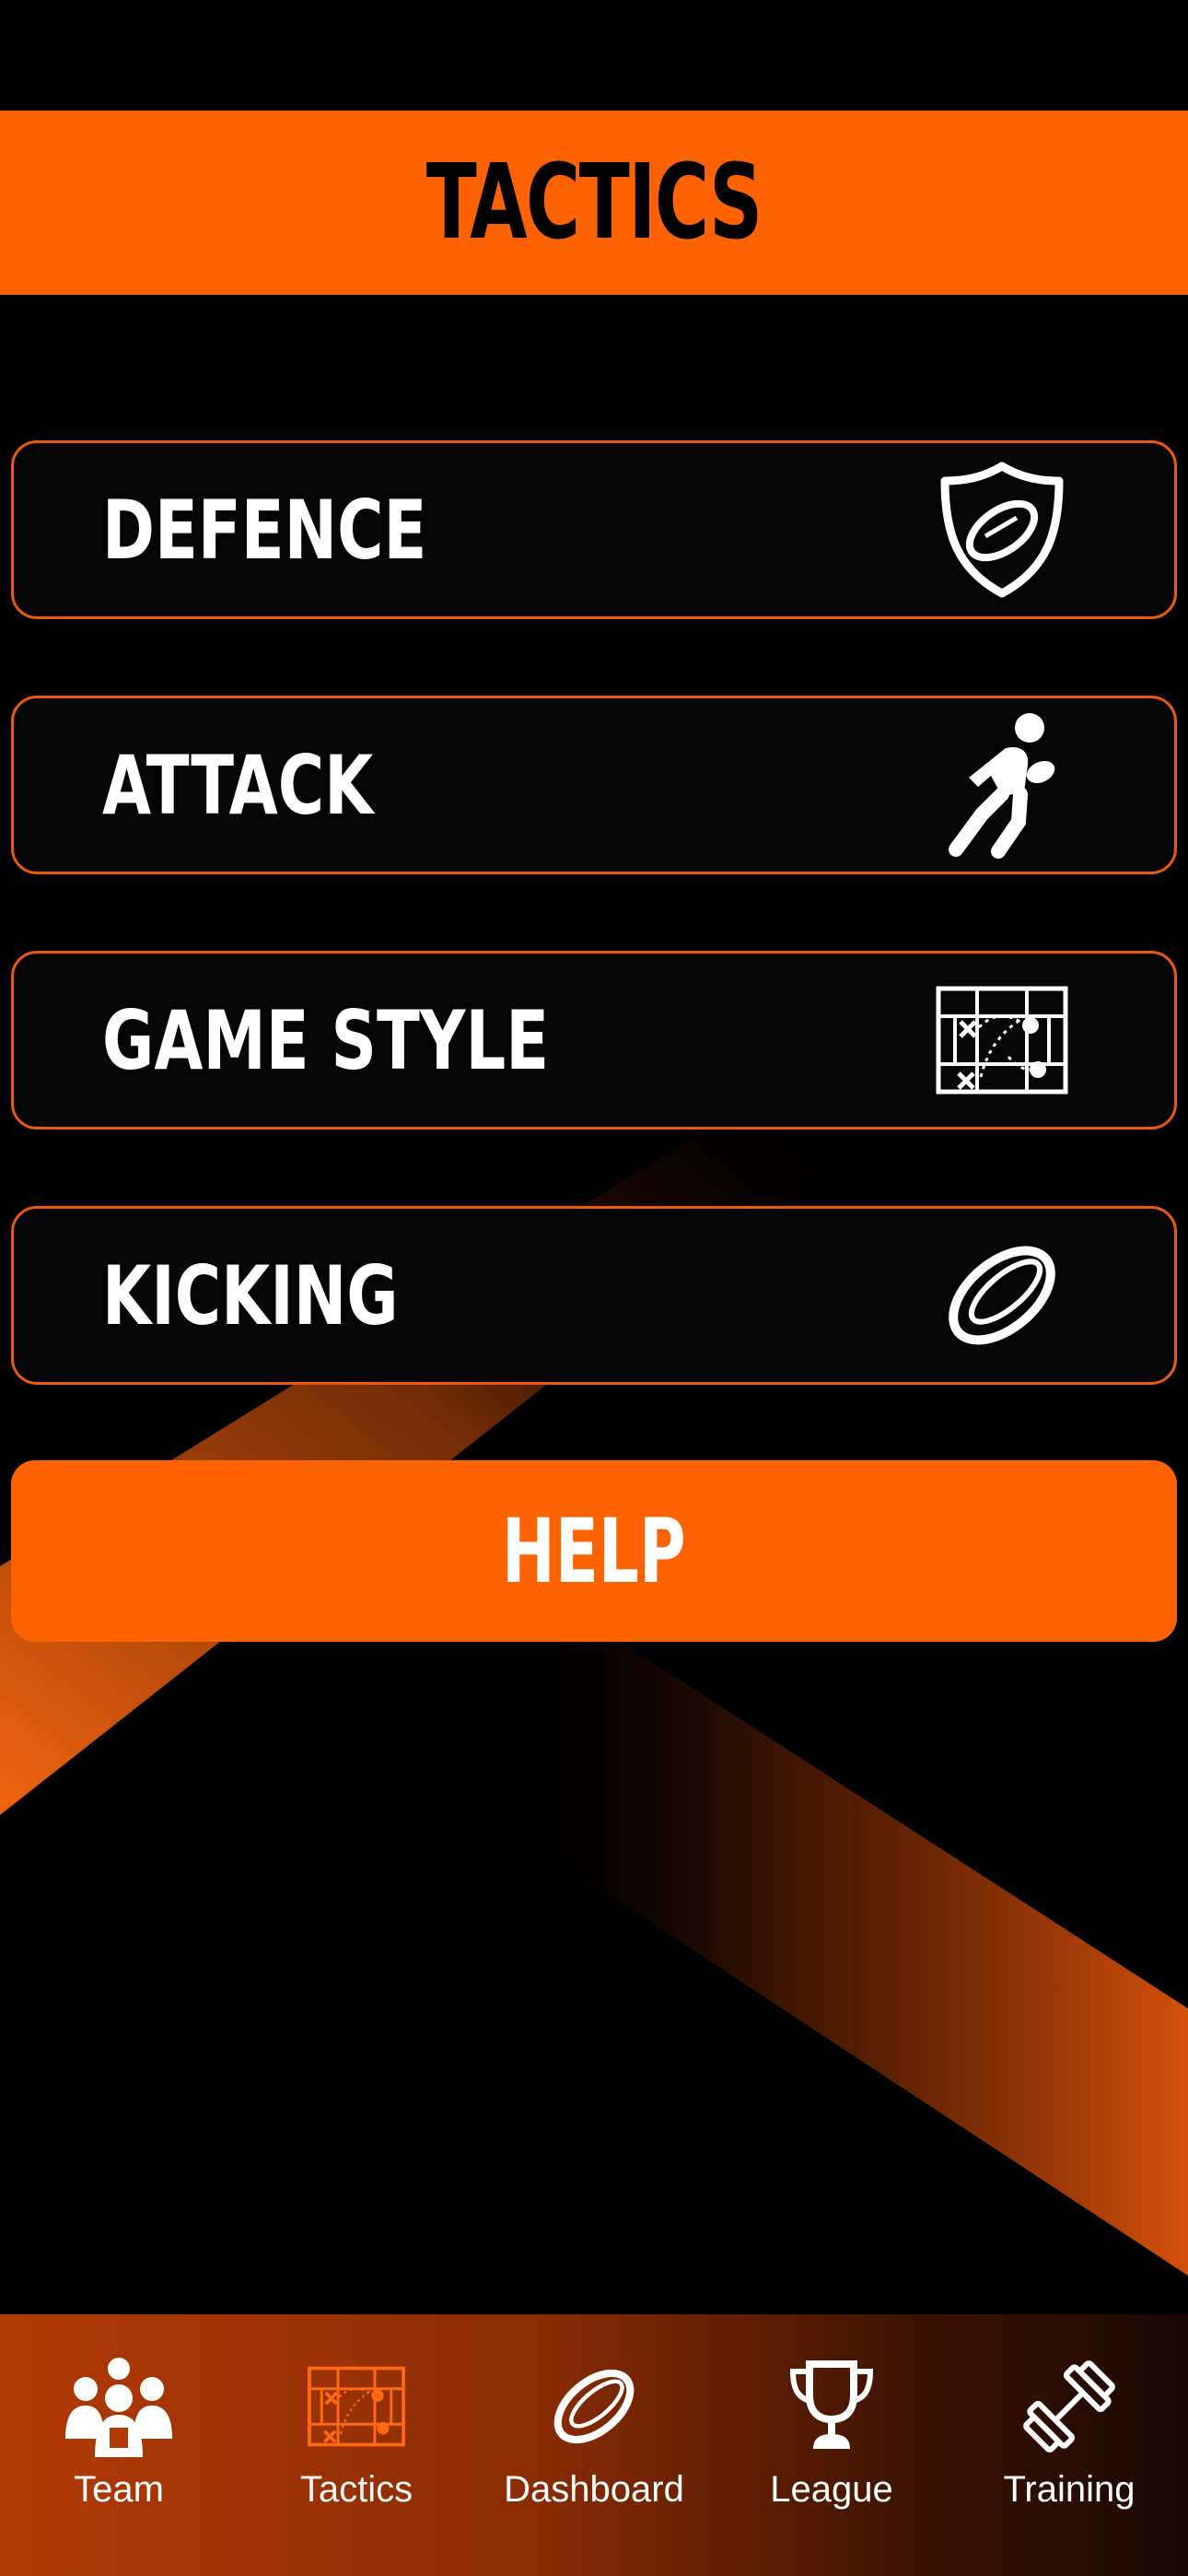 This screenshot has height=2576, width=1188. I want to click on tab-label: Team, so click(119, 2489).